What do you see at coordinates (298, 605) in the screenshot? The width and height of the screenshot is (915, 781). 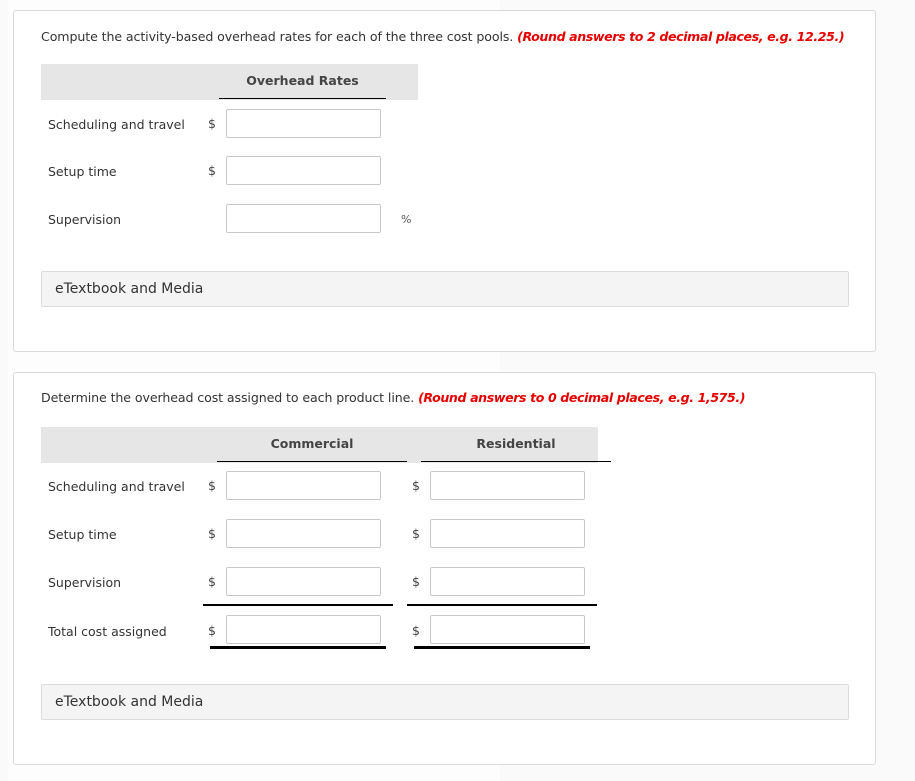 I see `subtotal-rule-commercial` at bounding box center [298, 605].